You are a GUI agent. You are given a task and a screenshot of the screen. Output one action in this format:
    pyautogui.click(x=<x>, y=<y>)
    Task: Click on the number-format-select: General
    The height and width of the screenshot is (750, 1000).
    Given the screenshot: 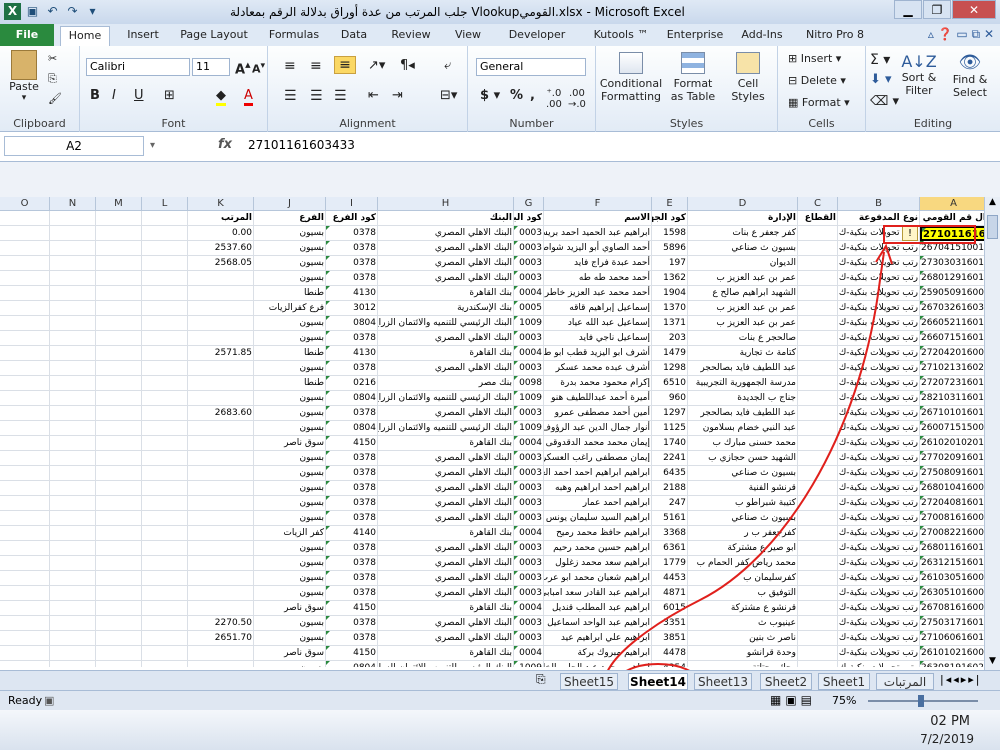 What is the action you would take?
    pyautogui.click(x=531, y=67)
    